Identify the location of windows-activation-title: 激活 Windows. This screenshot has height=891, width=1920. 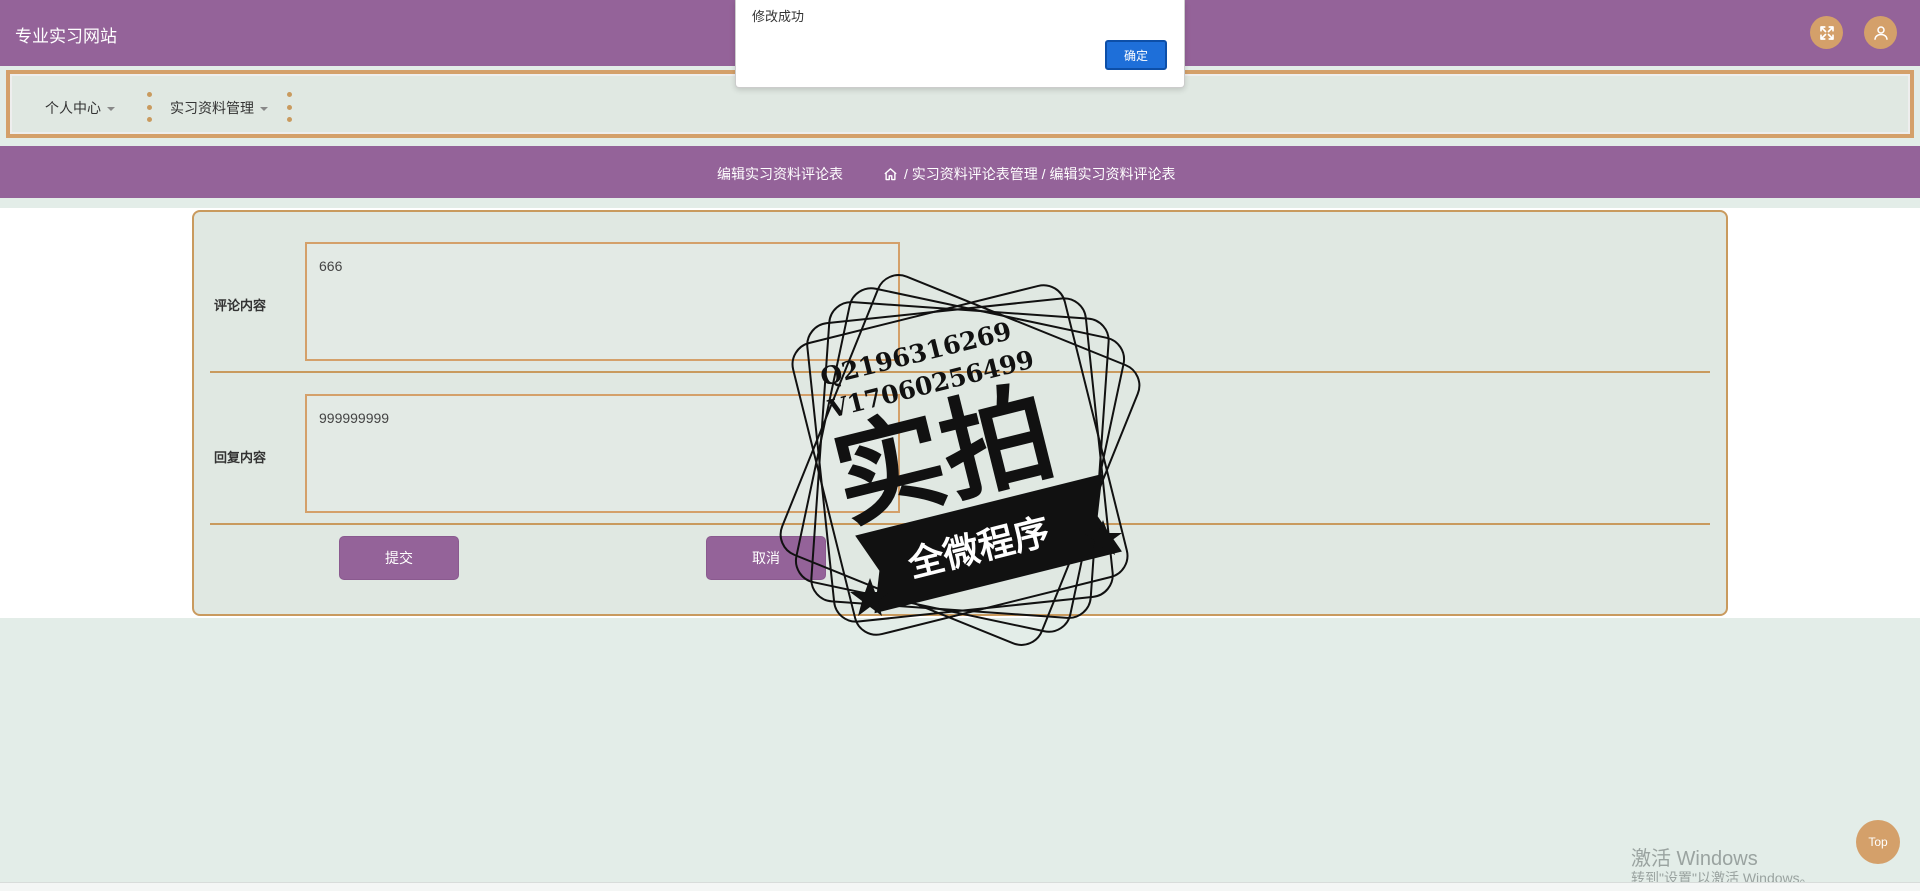
(1694, 859).